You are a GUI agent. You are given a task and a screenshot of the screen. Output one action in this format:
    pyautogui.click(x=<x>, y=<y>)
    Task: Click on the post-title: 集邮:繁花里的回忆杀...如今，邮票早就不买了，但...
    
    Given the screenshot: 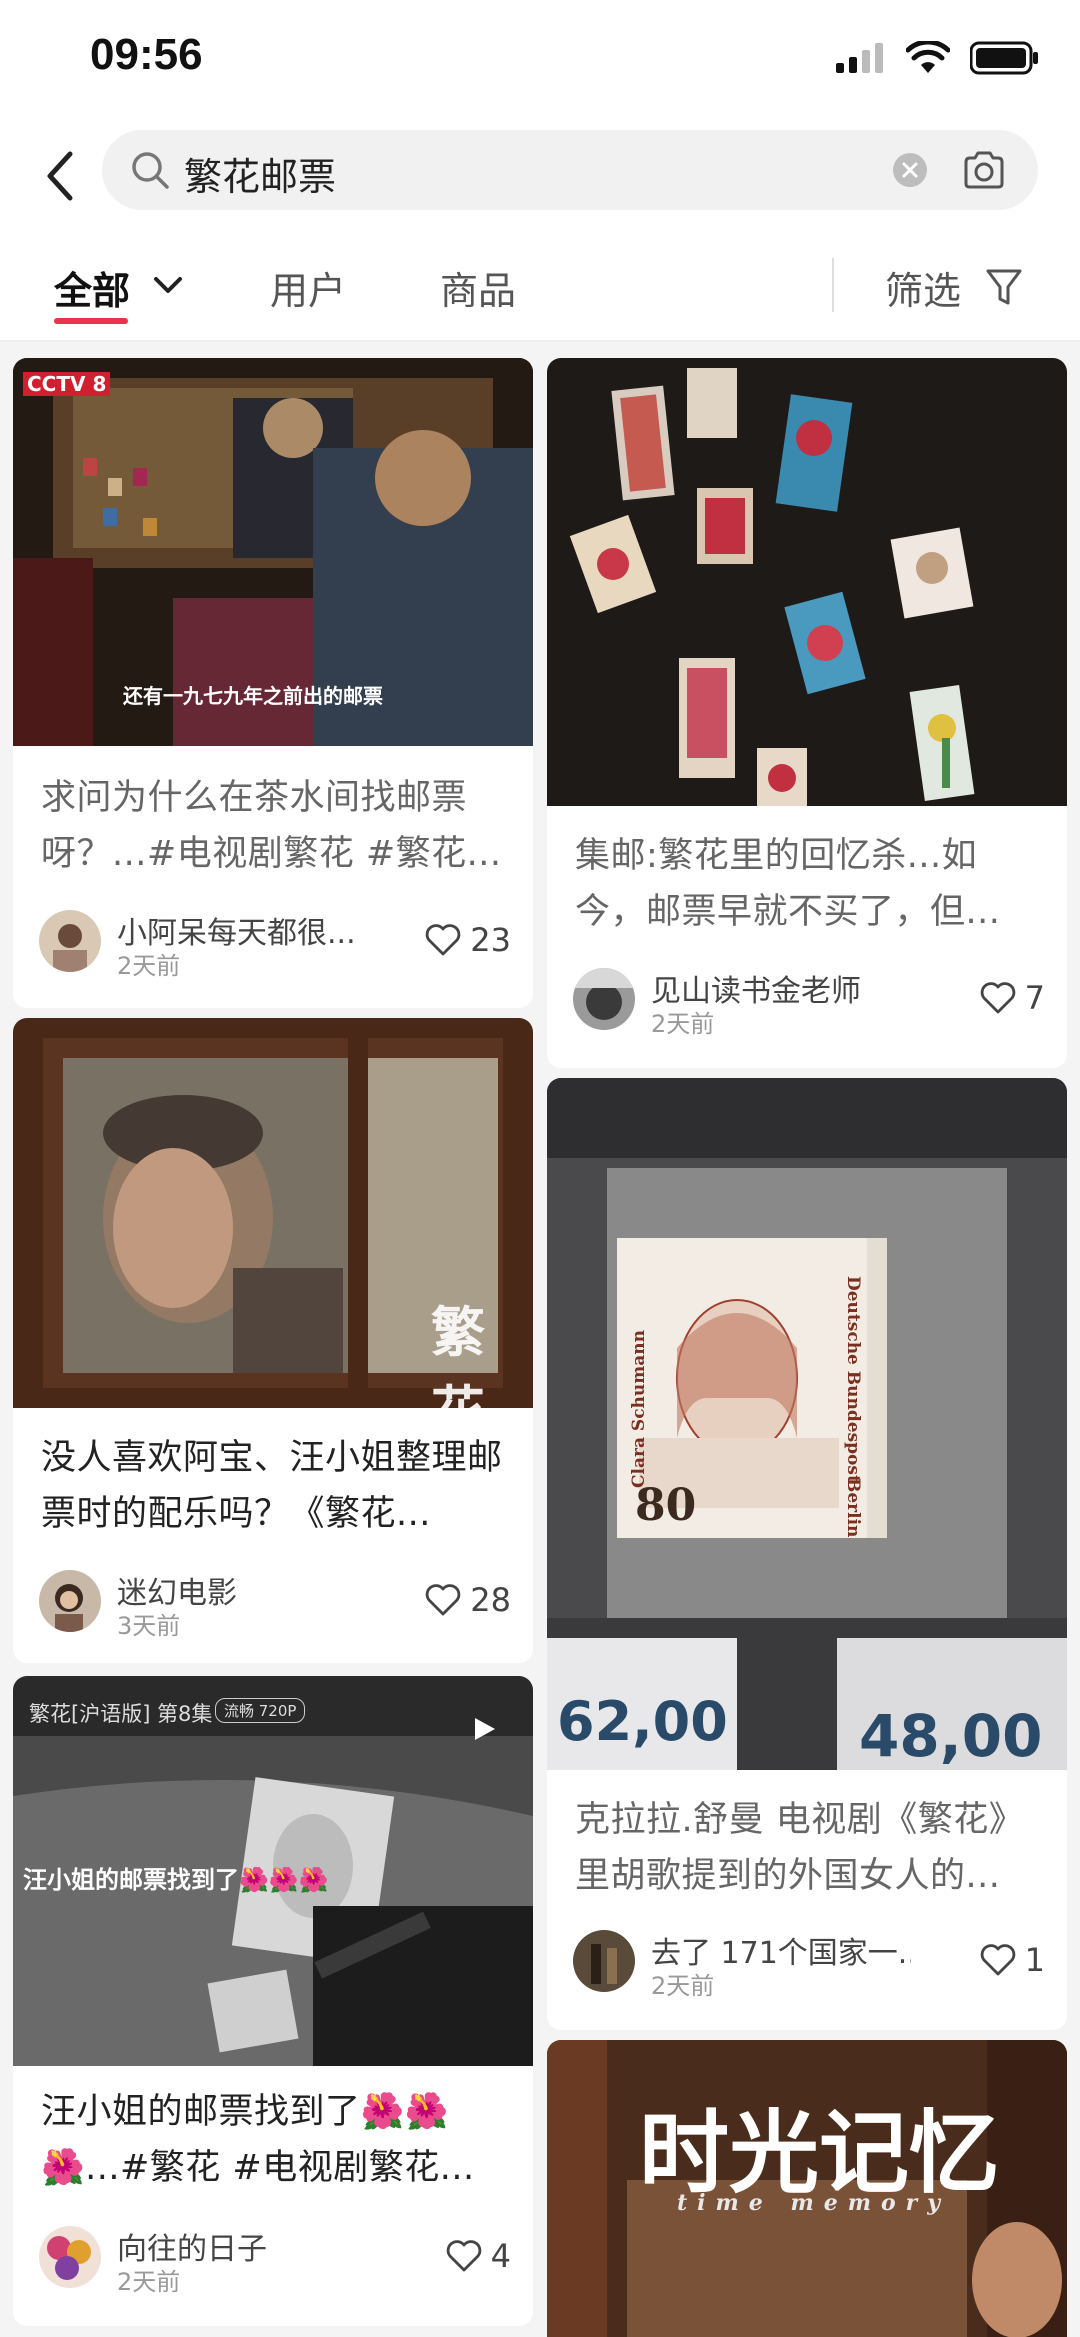 What is the action you would take?
    pyautogui.click(x=788, y=884)
    